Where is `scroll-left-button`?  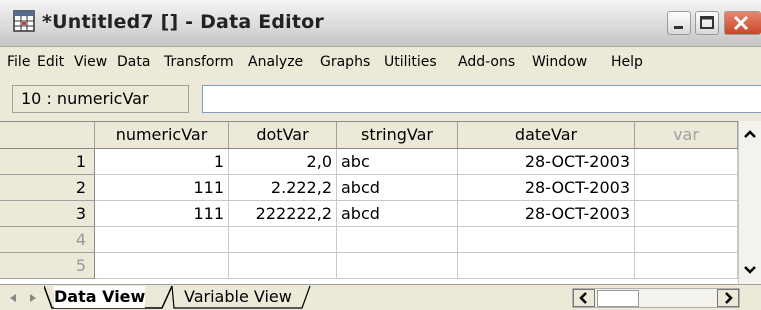
scroll-left-button is located at coordinates (584, 298).